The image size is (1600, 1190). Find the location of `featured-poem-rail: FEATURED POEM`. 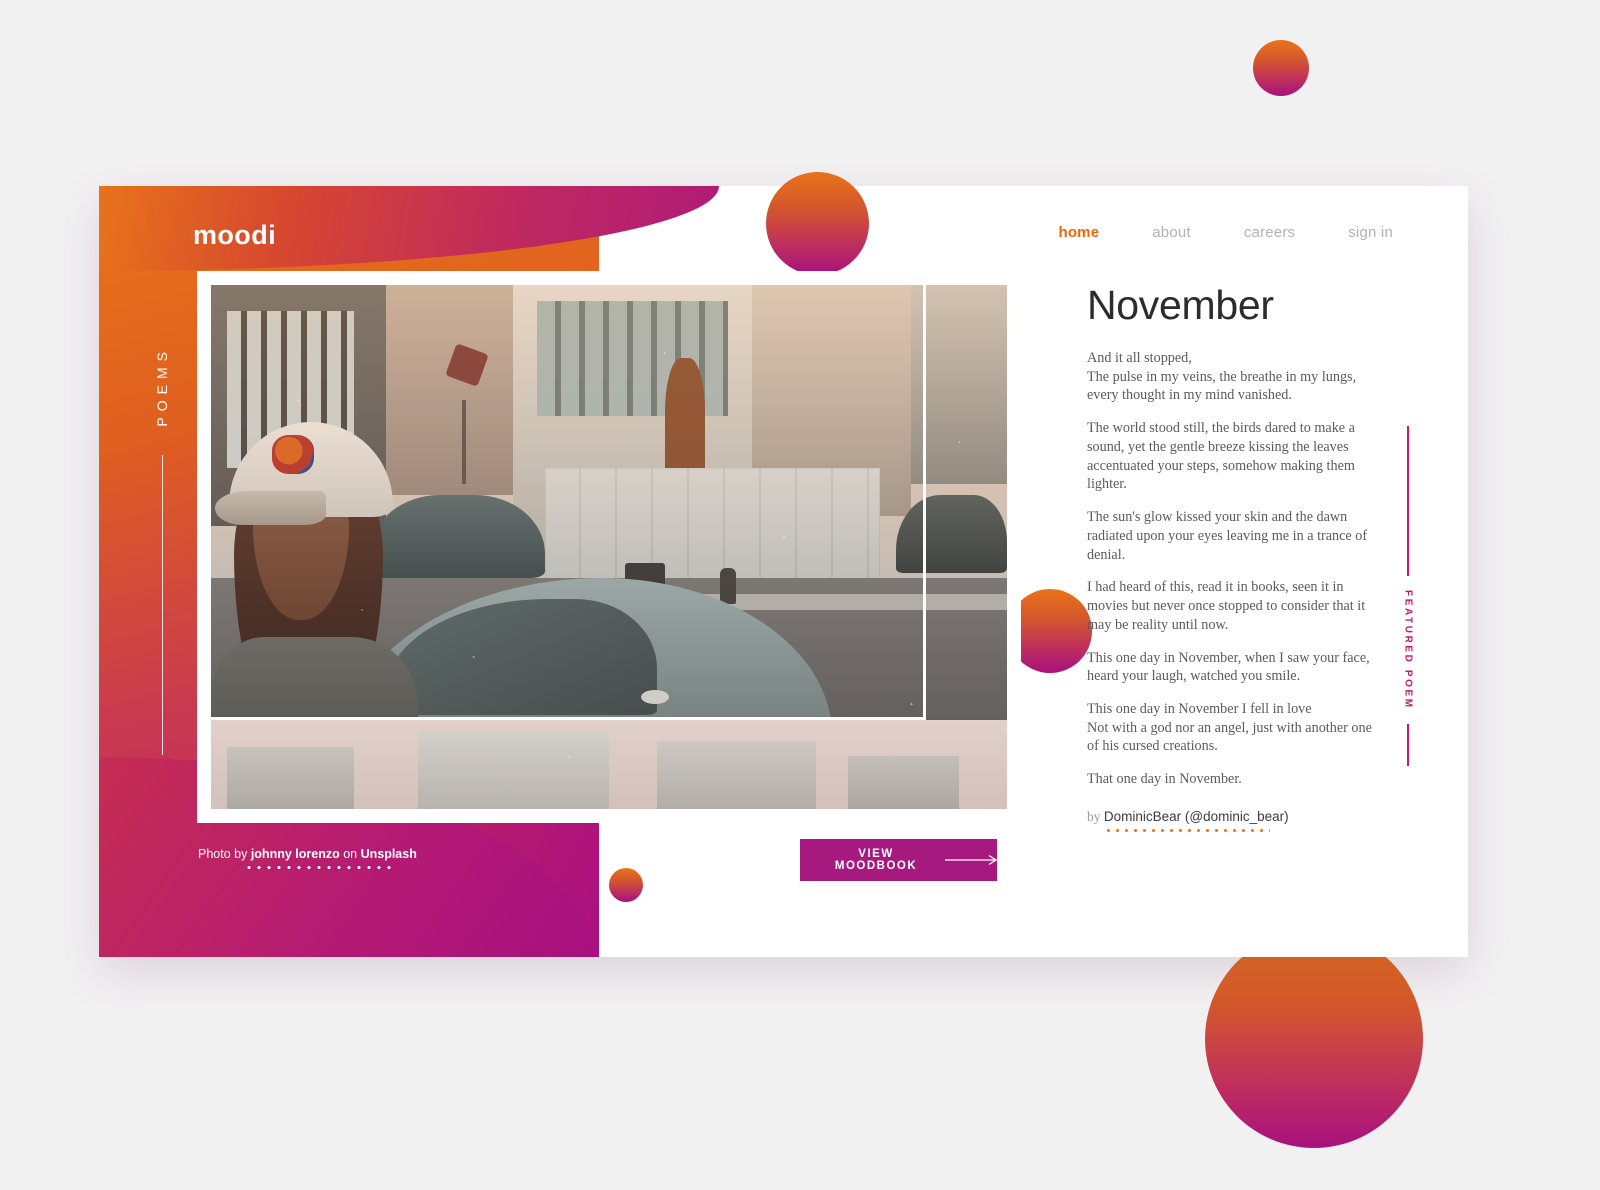

featured-poem-rail: FEATURED POEM is located at coordinates (1408, 596).